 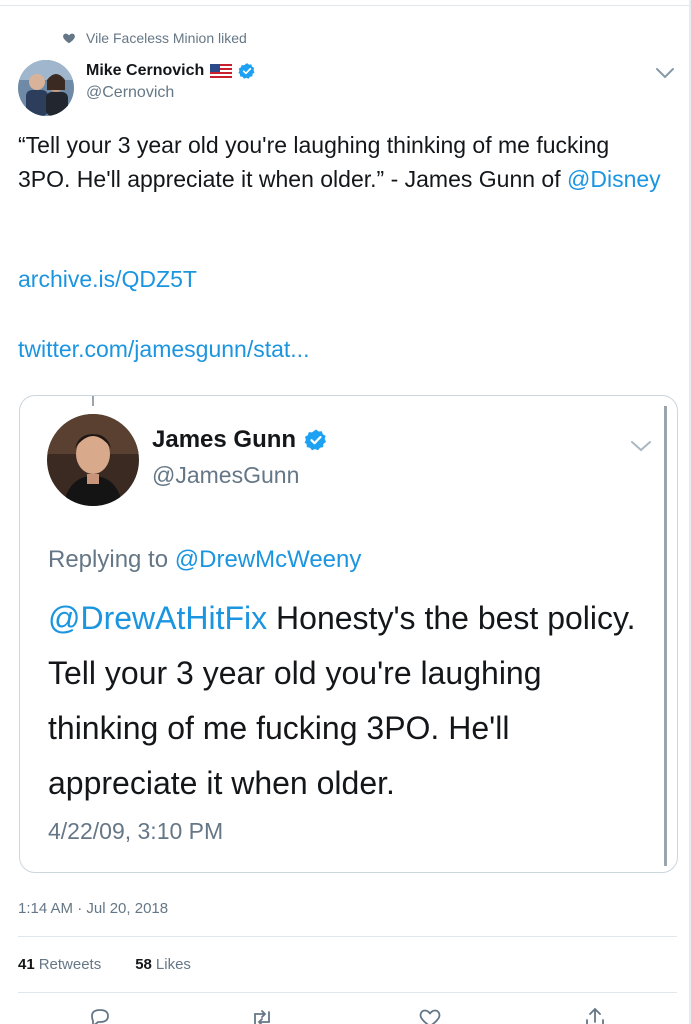 I want to click on author-handle: @Cernovich, so click(x=171, y=93).